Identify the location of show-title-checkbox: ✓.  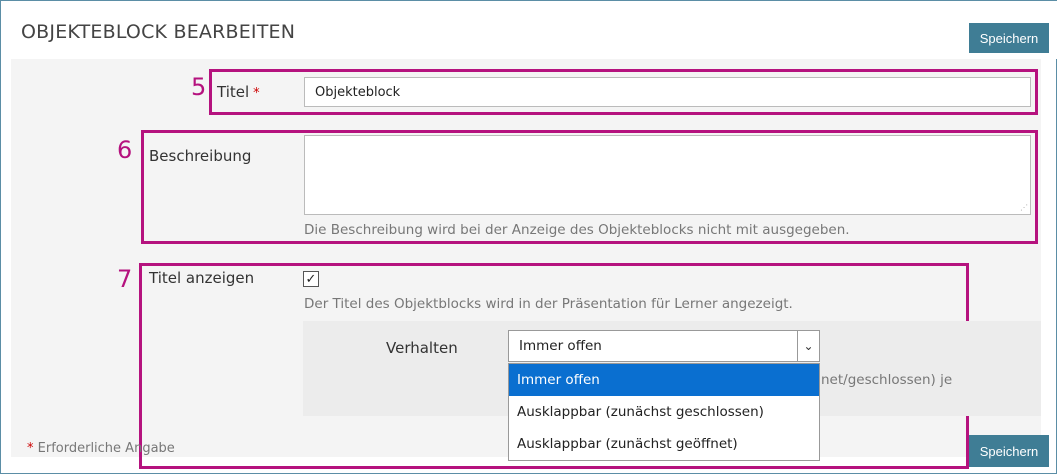
(311, 279).